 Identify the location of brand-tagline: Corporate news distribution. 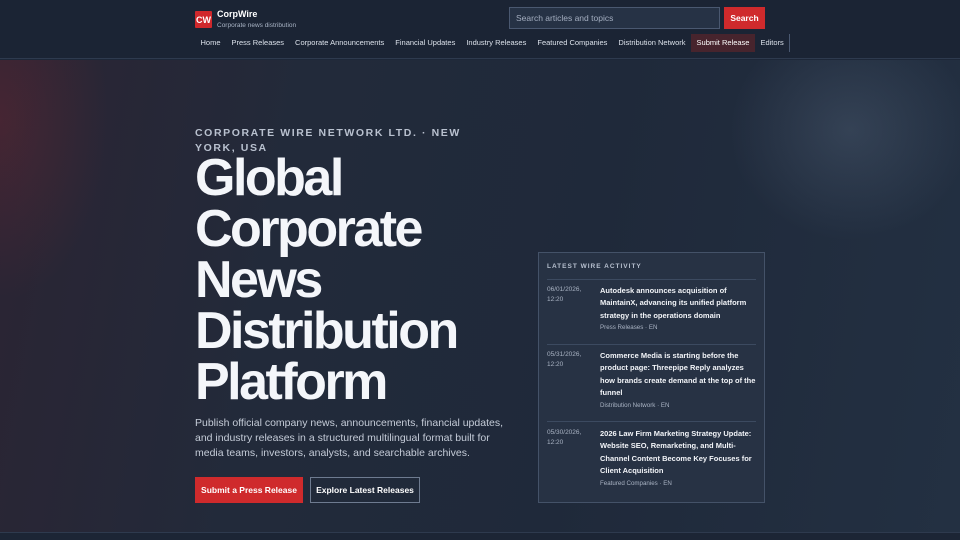
(257, 25).